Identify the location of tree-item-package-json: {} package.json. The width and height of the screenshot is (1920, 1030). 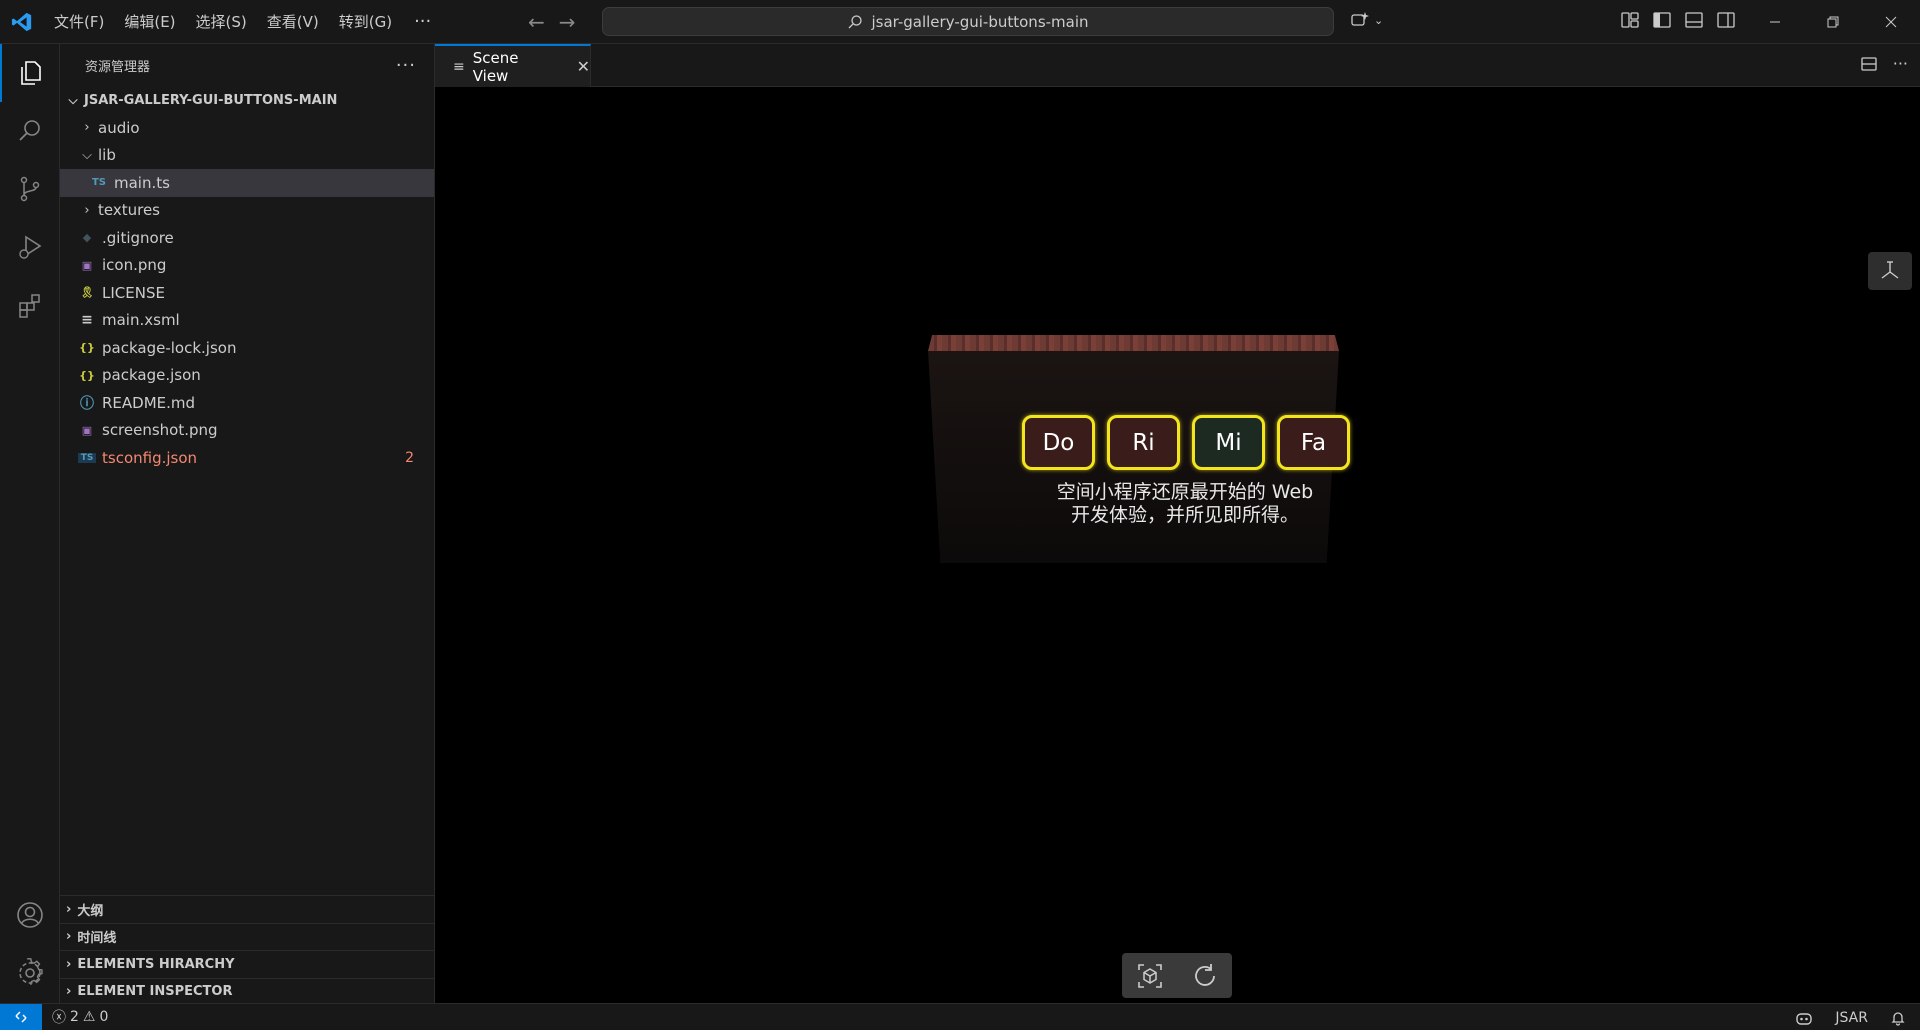
(247, 376).